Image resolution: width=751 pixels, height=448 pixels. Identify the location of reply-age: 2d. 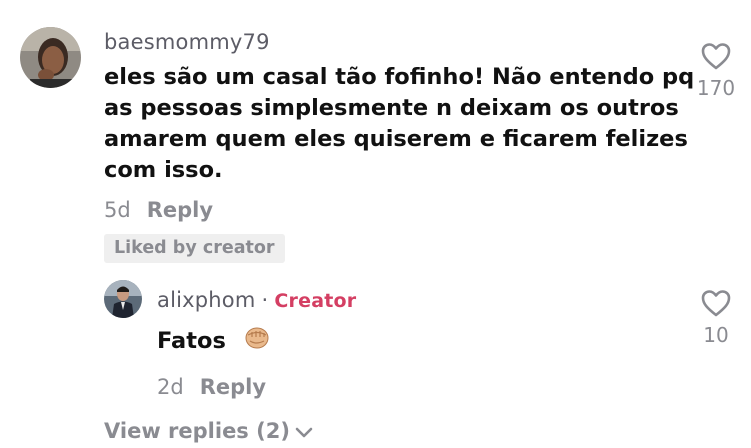
(170, 387).